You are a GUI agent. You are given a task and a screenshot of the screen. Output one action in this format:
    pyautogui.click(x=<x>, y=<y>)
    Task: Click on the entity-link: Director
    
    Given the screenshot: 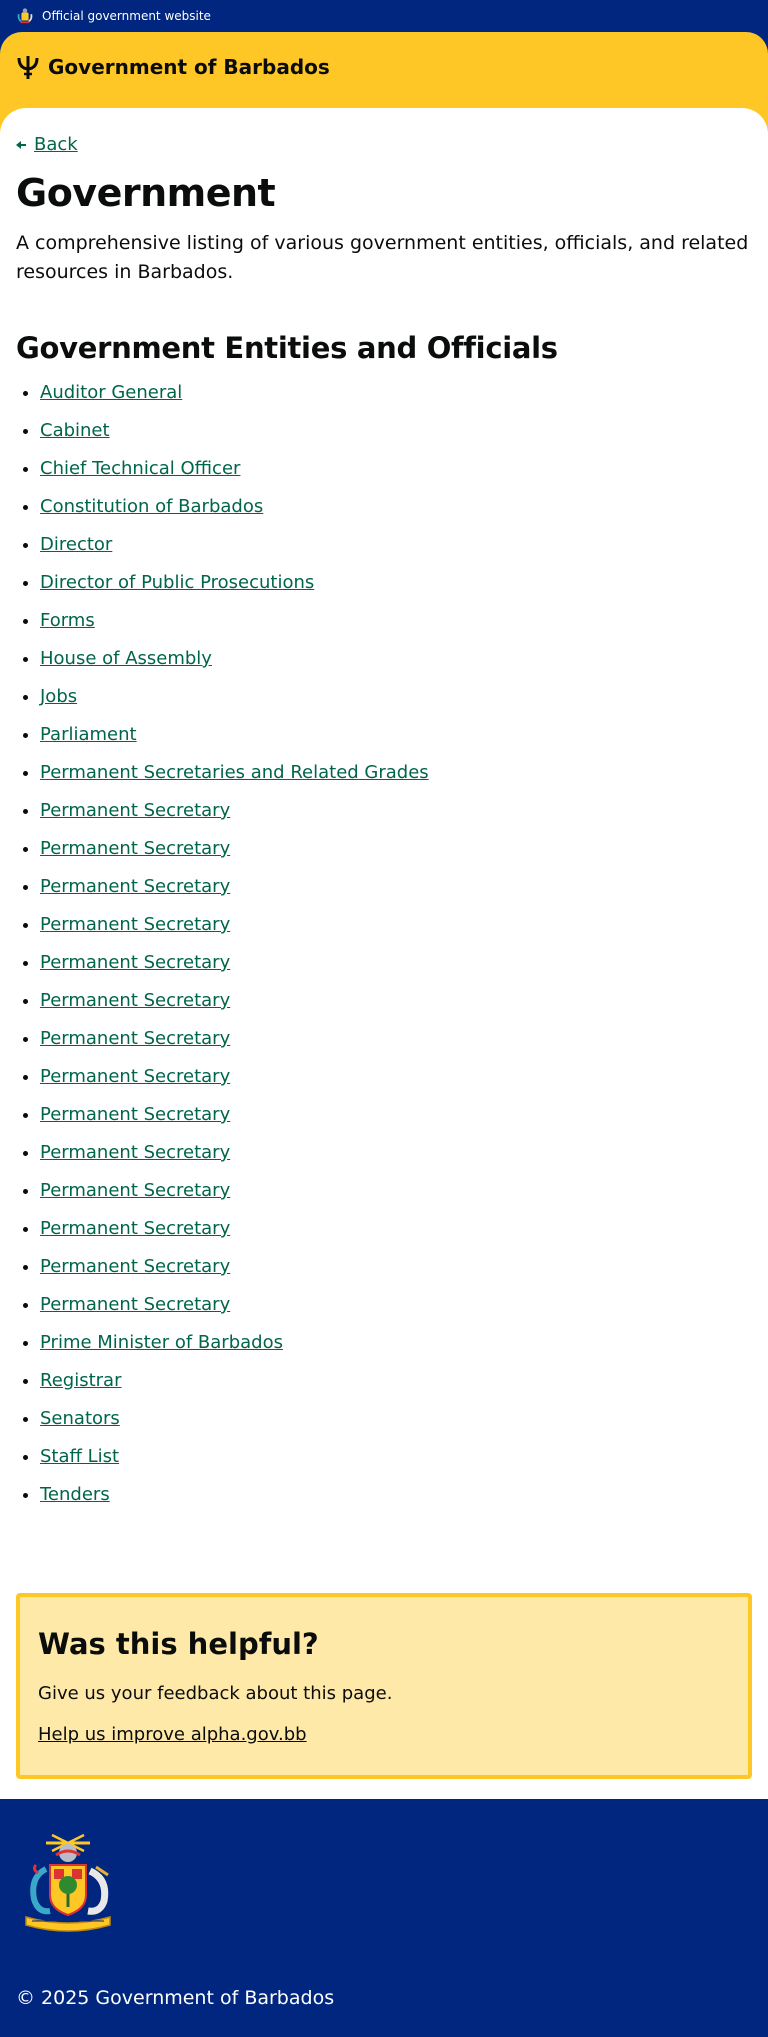 What is the action you would take?
    pyautogui.click(x=76, y=544)
    